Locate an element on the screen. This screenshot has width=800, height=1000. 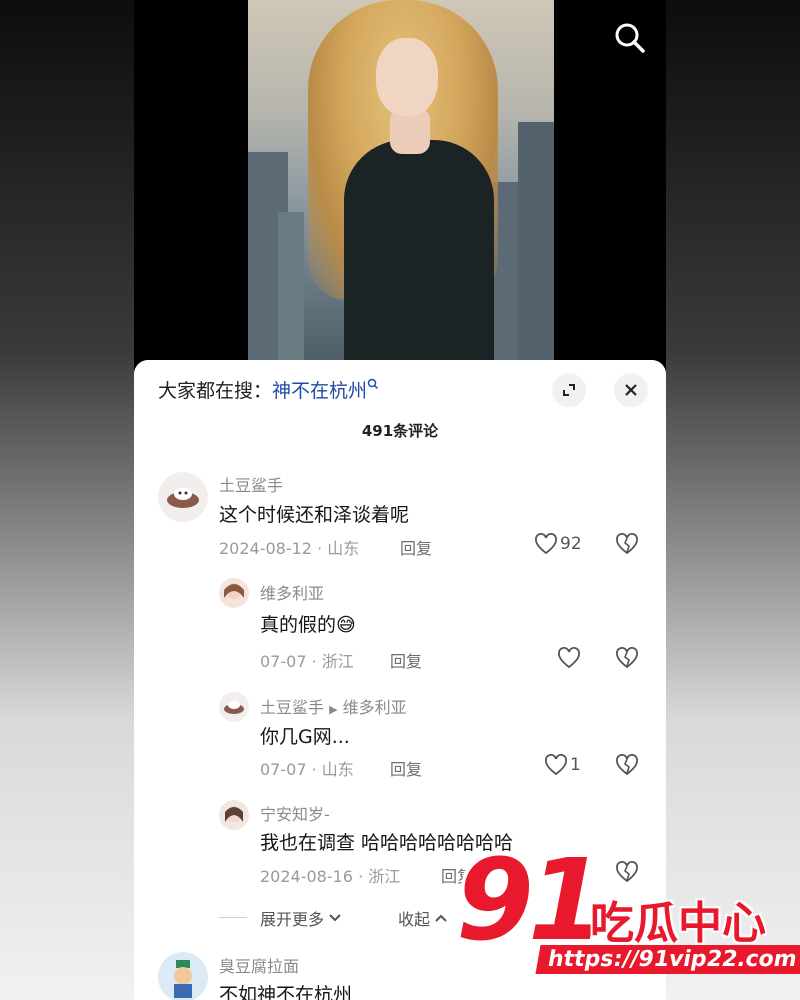
comment-meta: 07-07 · 山东 is located at coordinates (307, 769).